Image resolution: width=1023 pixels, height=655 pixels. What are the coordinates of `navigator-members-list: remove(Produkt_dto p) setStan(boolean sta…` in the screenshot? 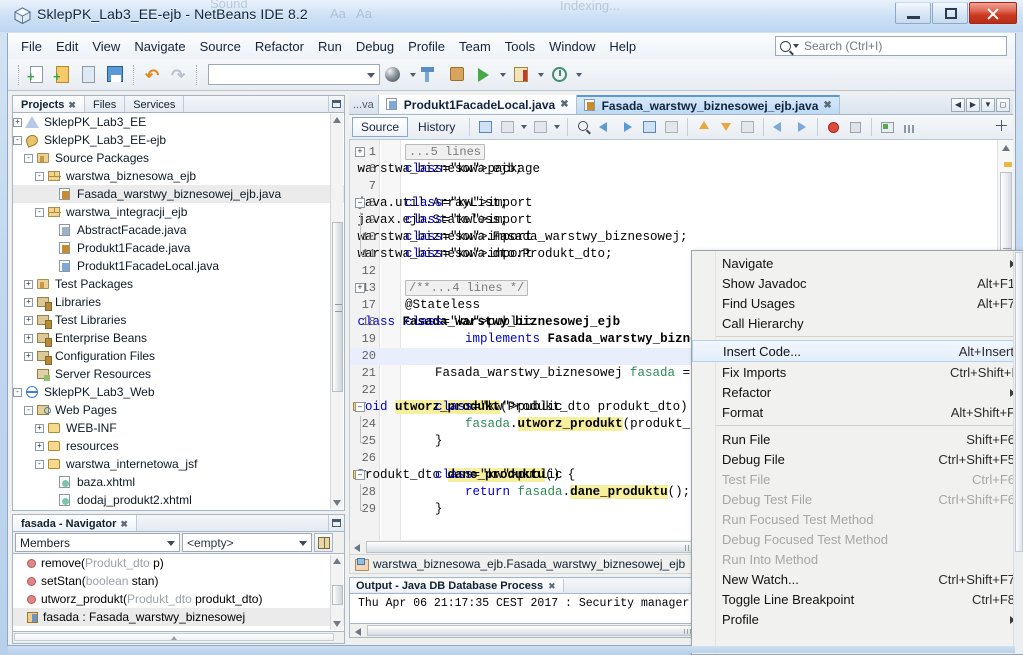 It's located at (178, 593).